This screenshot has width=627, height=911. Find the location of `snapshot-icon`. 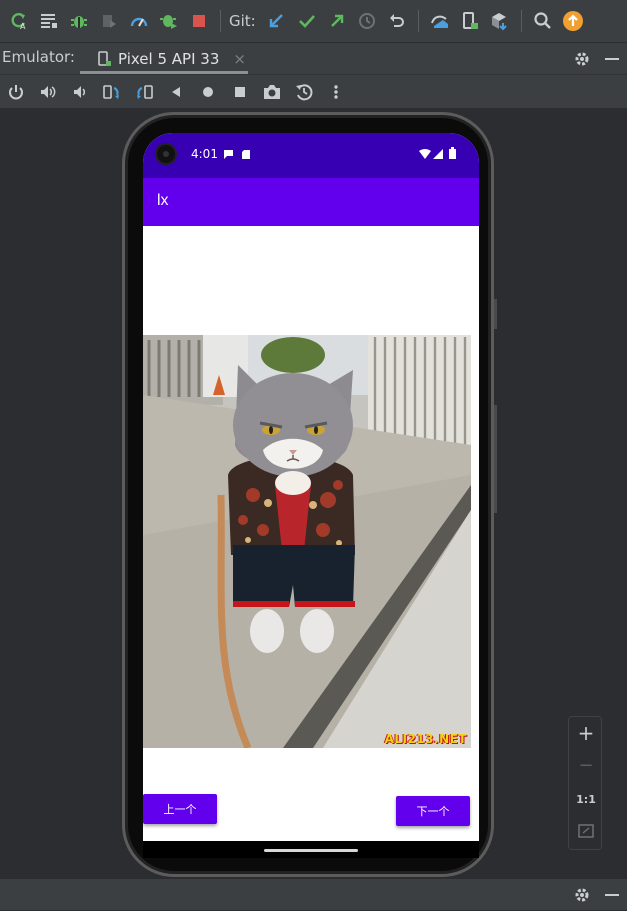

snapshot-icon is located at coordinates (304, 92).